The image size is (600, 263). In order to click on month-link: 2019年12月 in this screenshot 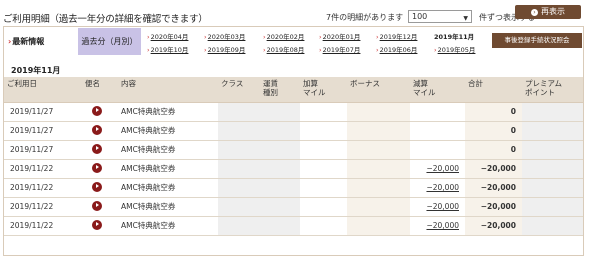, I will do `click(397, 36)`.